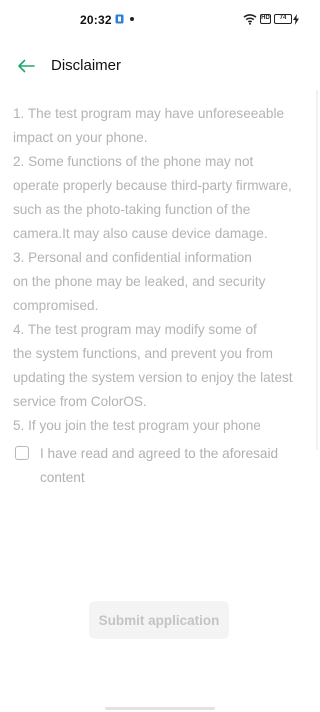 The height and width of the screenshot is (712, 320). Describe the element at coordinates (265, 19) in the screenshot. I see `sim-icon: HD` at that location.